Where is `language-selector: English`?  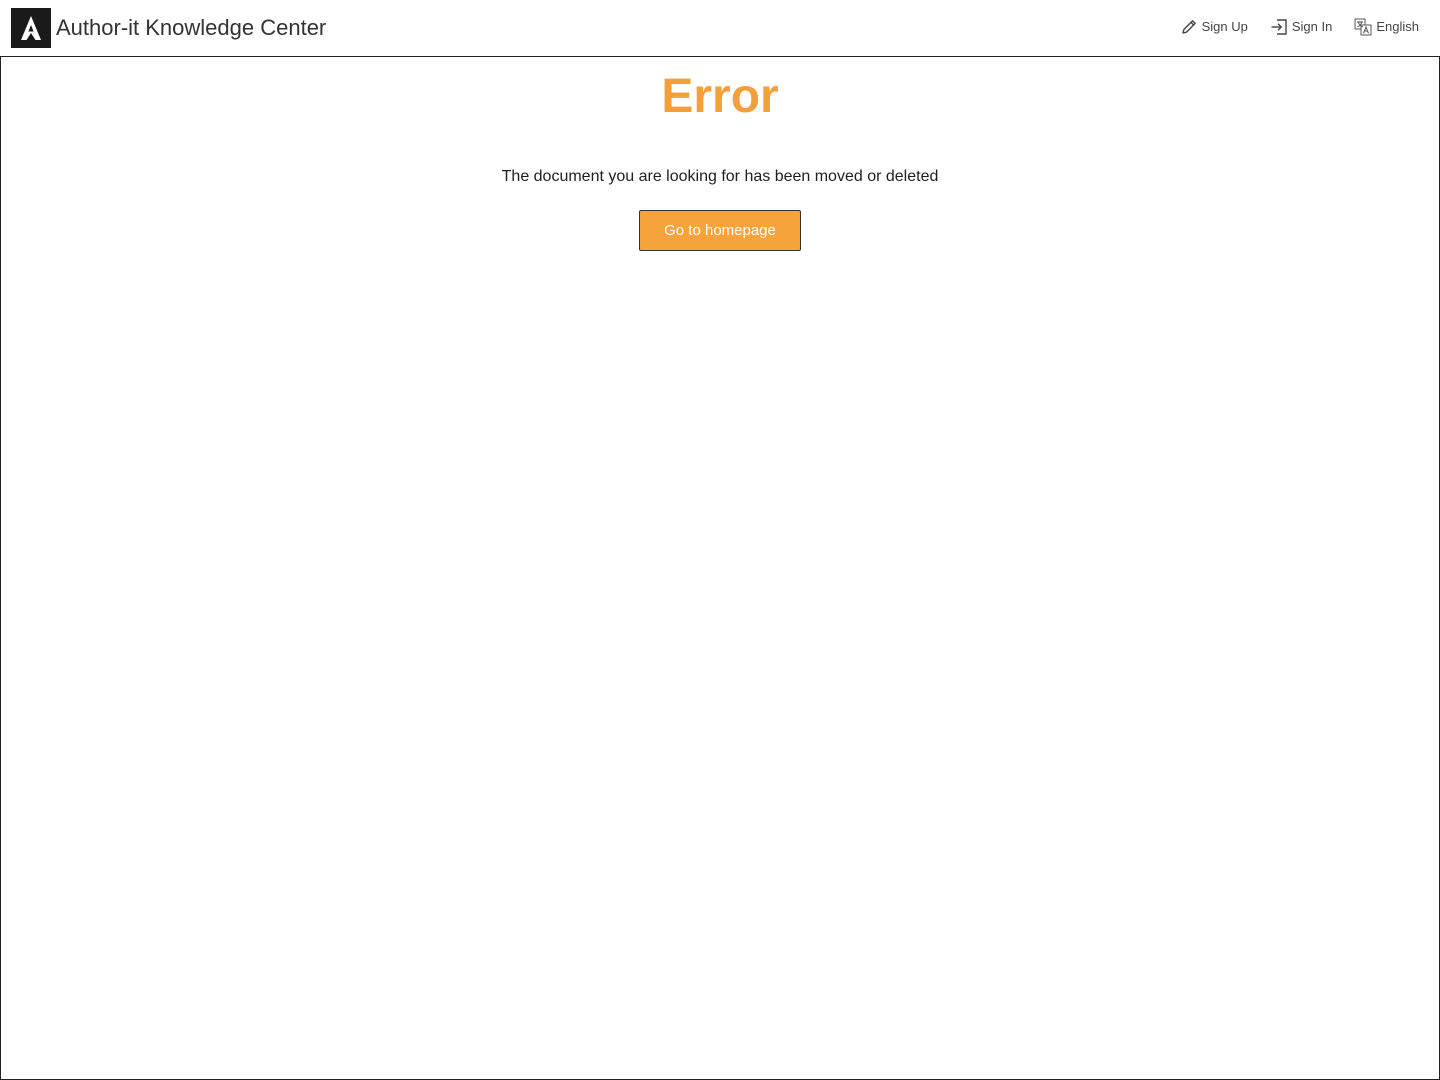 language-selector: English is located at coordinates (1386, 27).